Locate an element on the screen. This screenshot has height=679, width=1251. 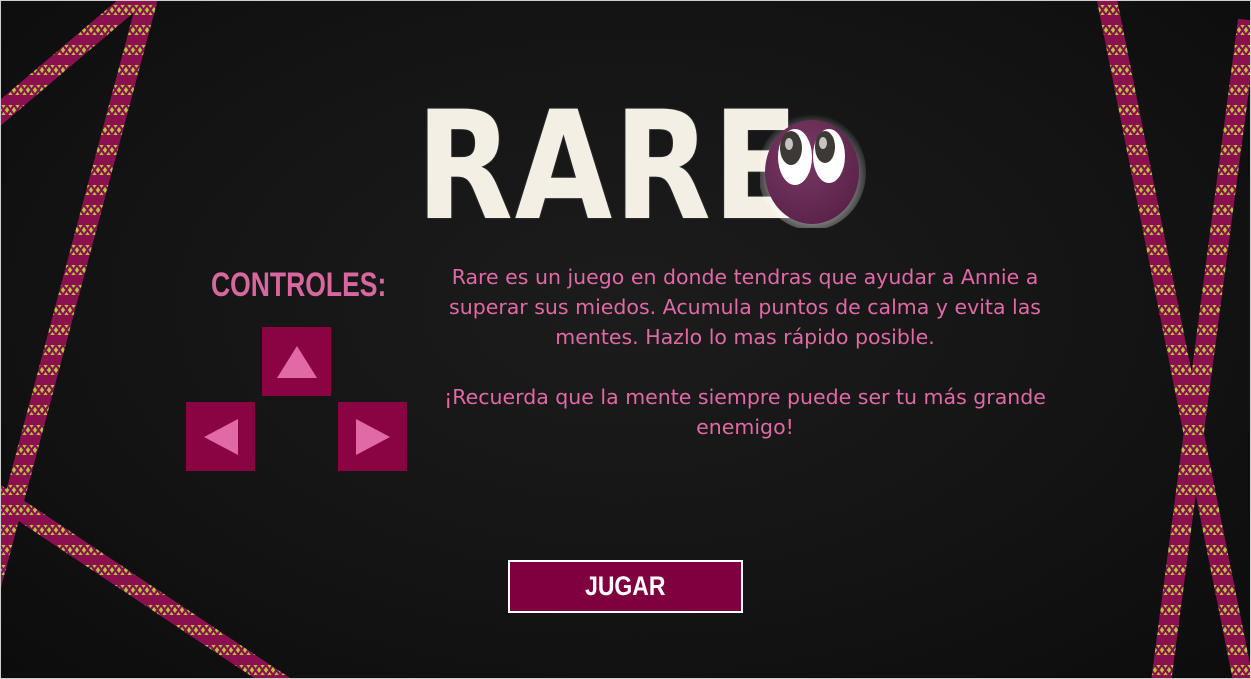
arrow-left-key is located at coordinates (220, 436).